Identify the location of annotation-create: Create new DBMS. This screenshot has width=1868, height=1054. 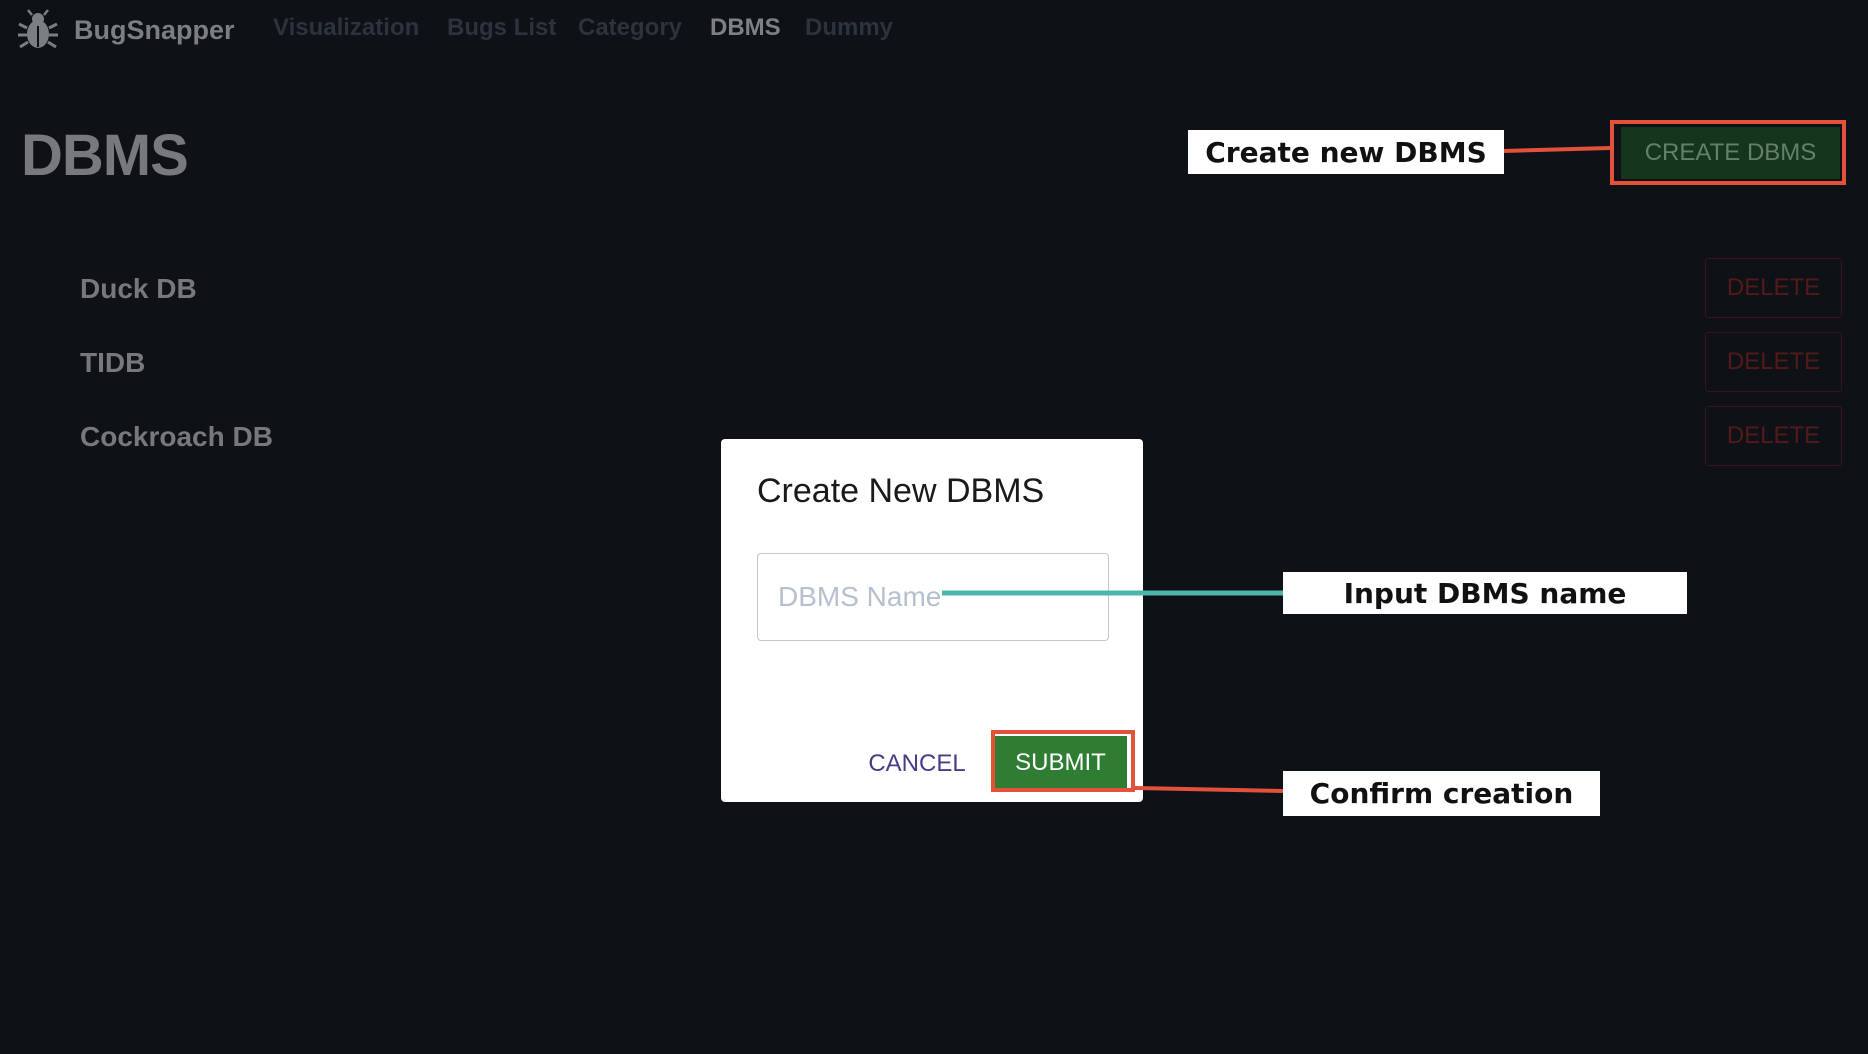
(1346, 152).